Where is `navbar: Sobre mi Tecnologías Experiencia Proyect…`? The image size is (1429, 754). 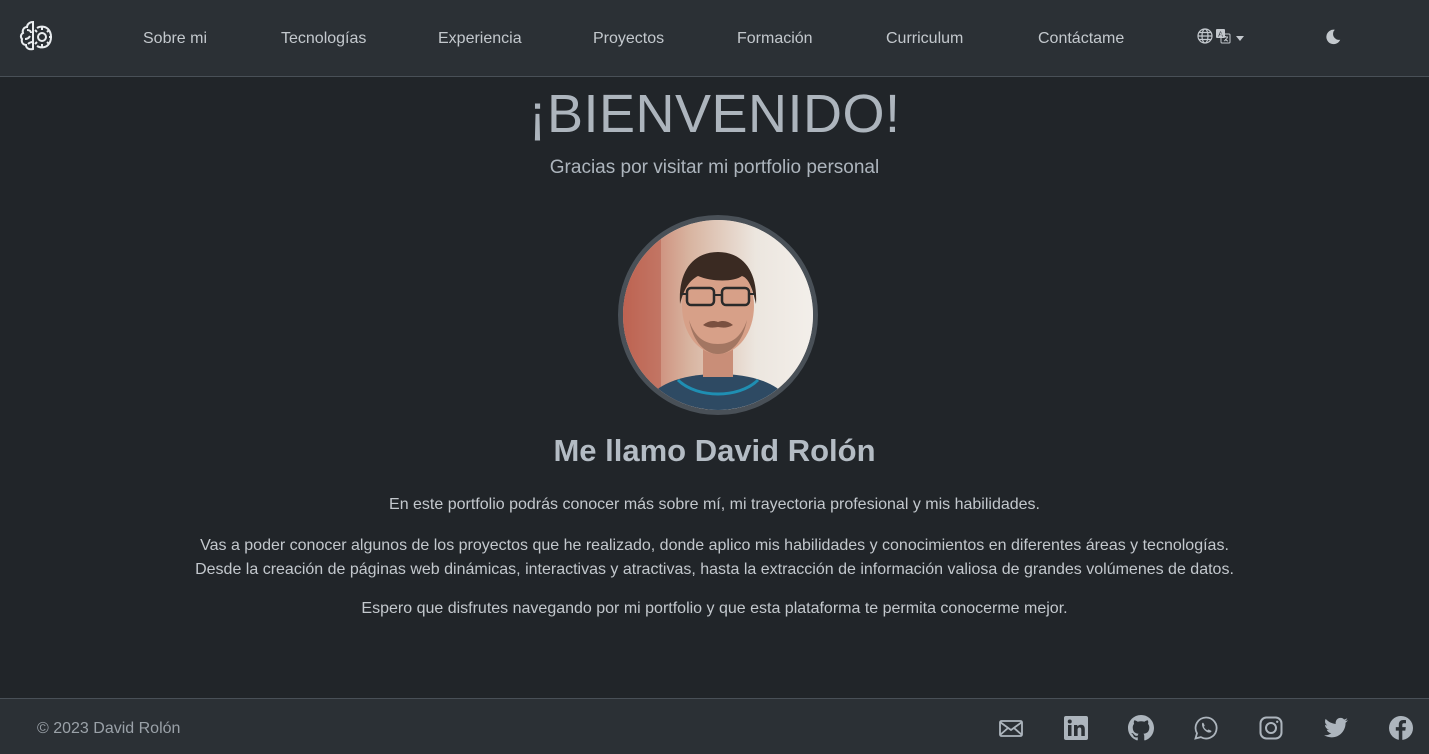
navbar: Sobre mi Tecnologías Experiencia Proyect… is located at coordinates (714, 38).